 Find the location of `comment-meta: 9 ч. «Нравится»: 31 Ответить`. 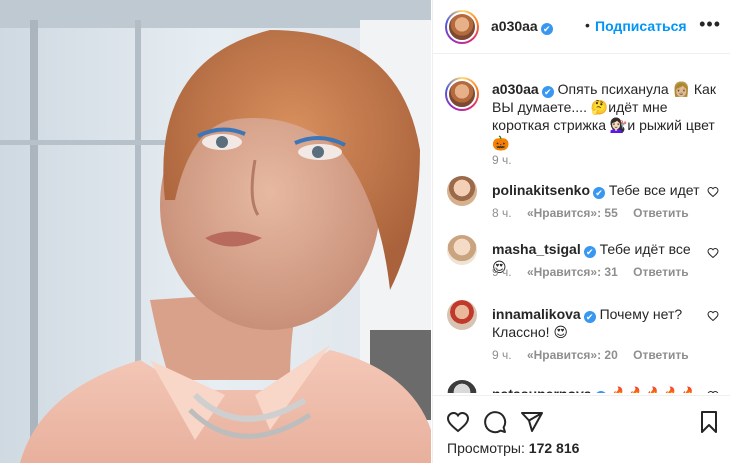

comment-meta: 9 ч. «Нравится»: 31 Ответить is located at coordinates (596, 272).